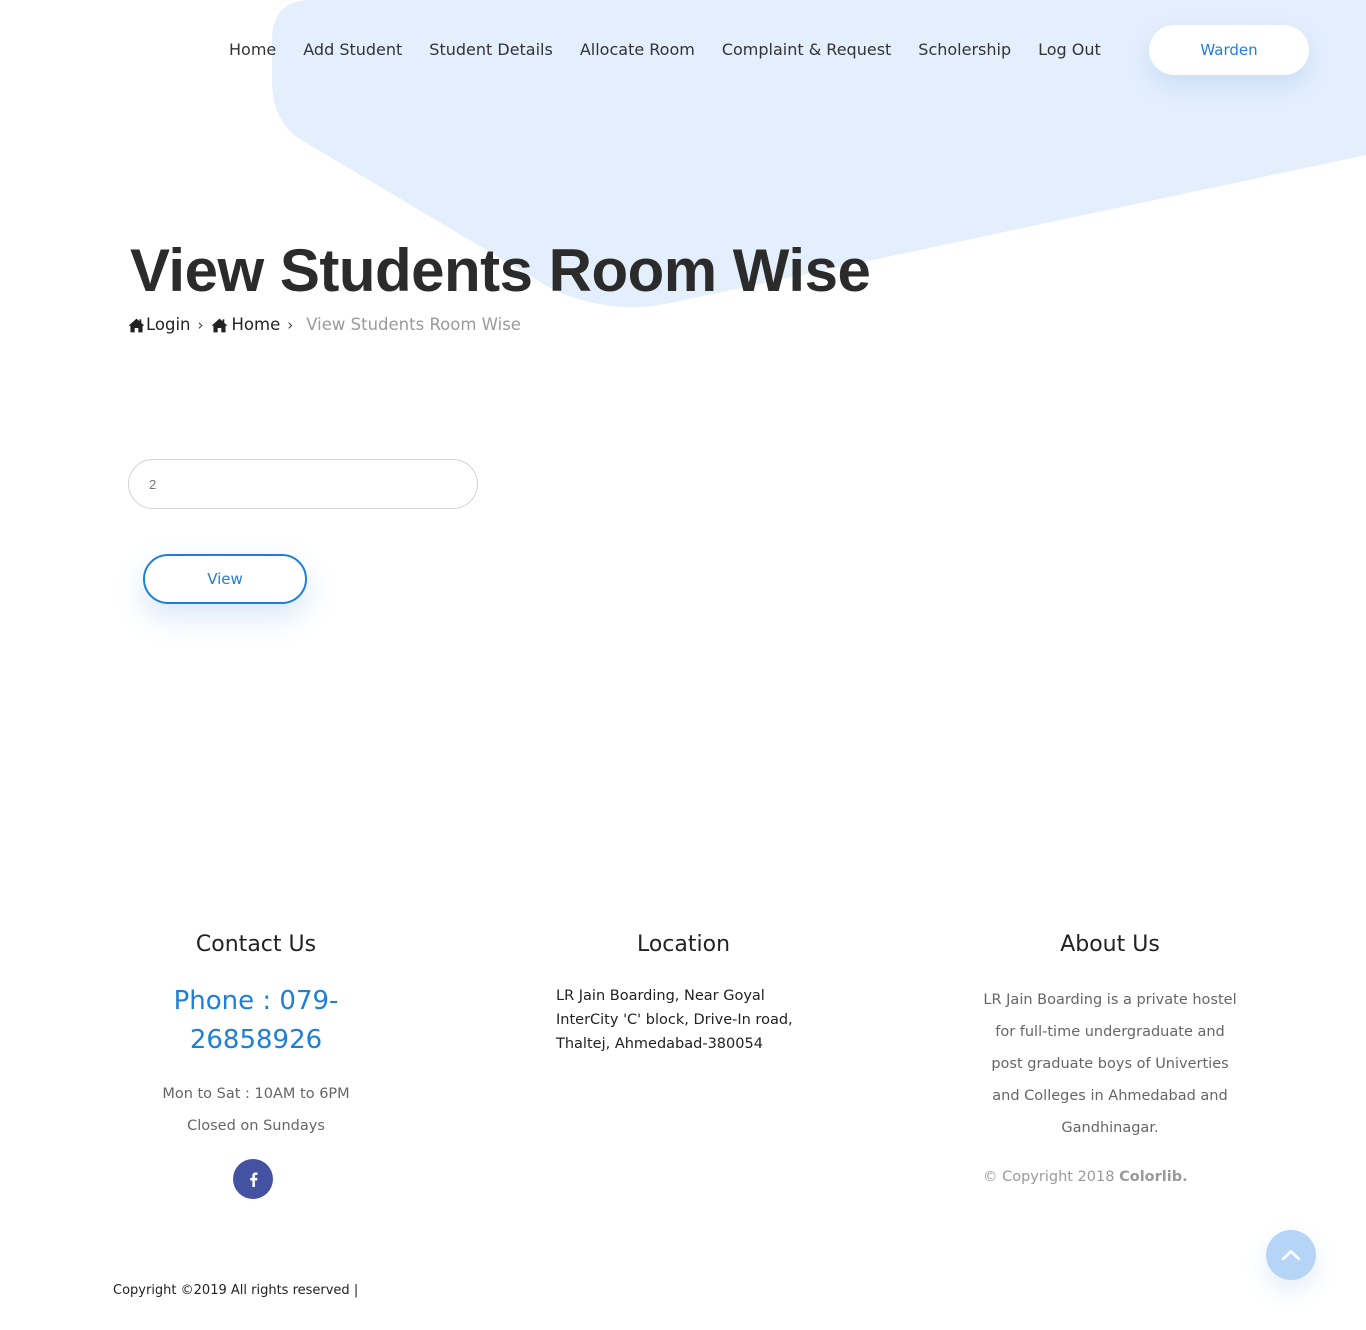 Image resolution: width=1366 pixels, height=1330 pixels. What do you see at coordinates (500, 270) in the screenshot?
I see `page-title: View Students Room Wise` at bounding box center [500, 270].